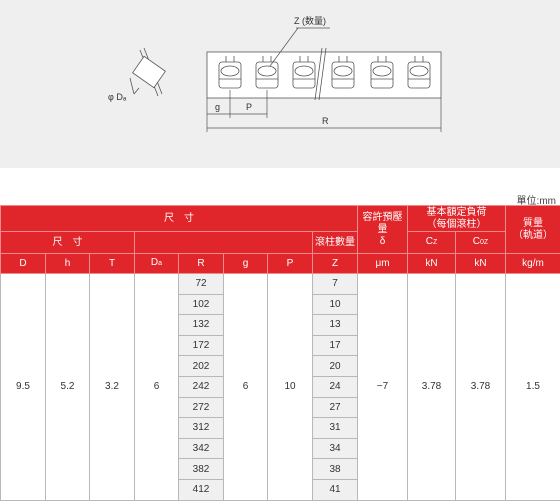 This screenshot has height=504, width=560. I want to click on z-label: Z (数量), so click(310, 20).